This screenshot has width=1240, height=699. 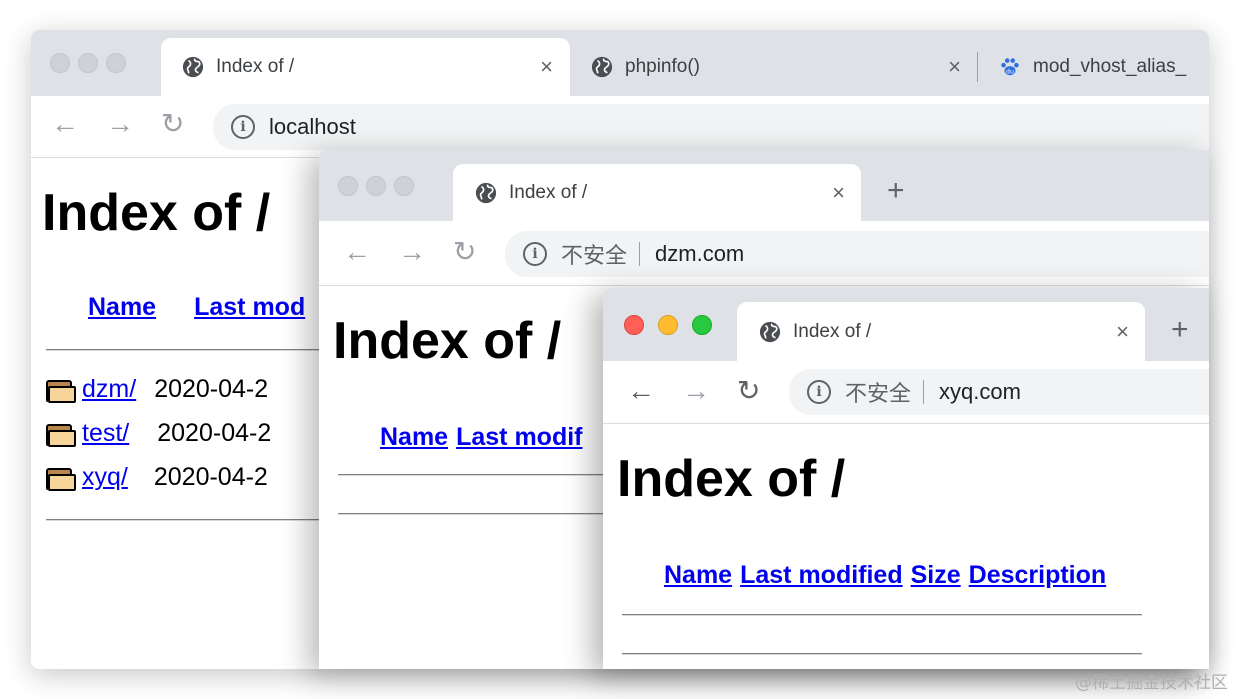 What do you see at coordinates (977, 67) in the screenshot?
I see `tab-separator` at bounding box center [977, 67].